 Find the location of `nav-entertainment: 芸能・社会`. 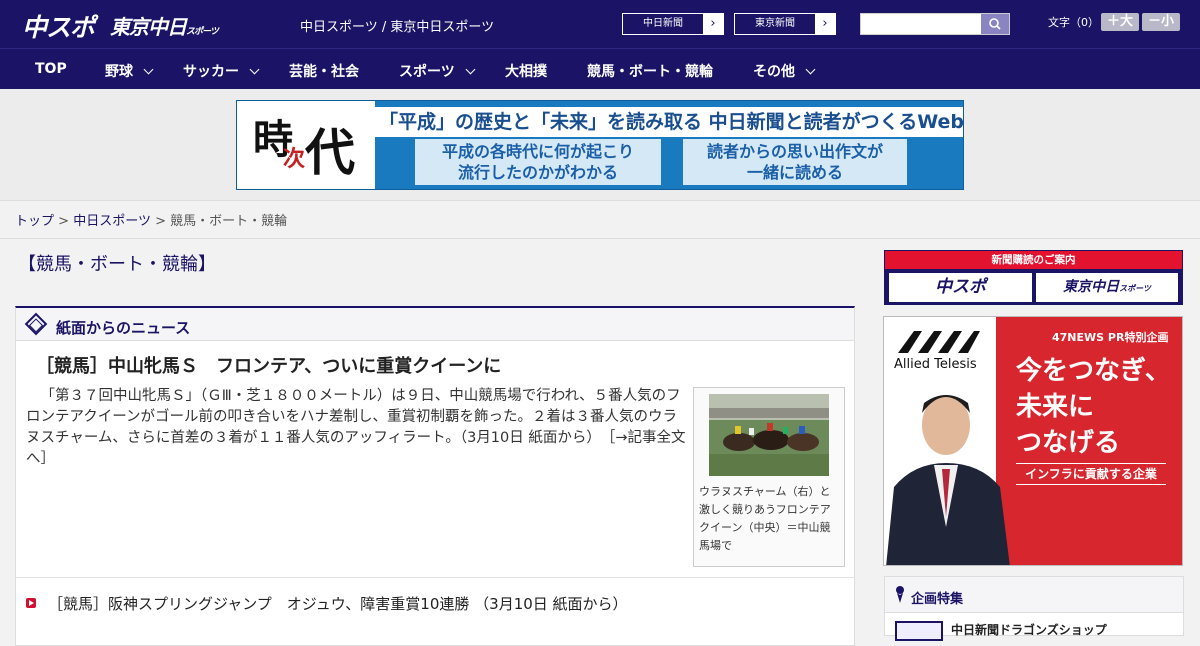

nav-entertainment: 芸能・社会 is located at coordinates (324, 71).